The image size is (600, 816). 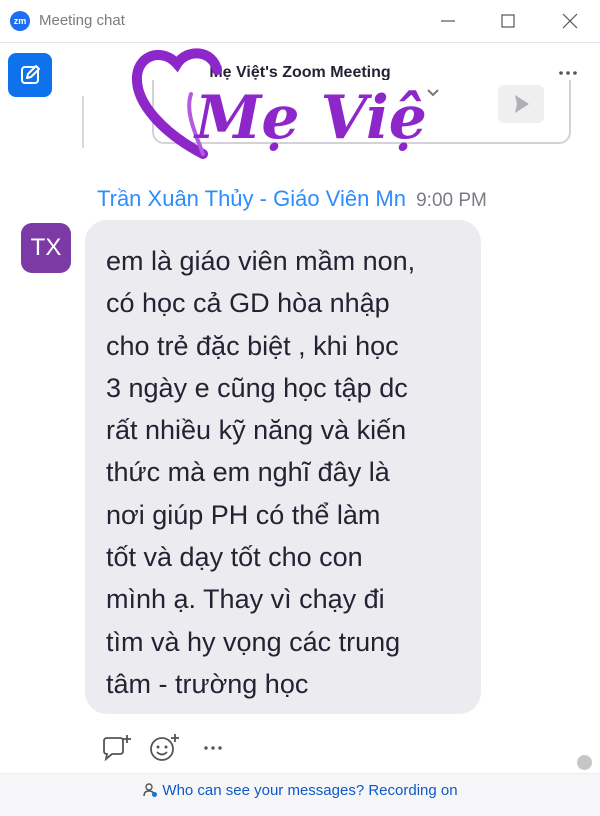 I want to click on brand-logo: Mẹ Việt, so click(x=278, y=103).